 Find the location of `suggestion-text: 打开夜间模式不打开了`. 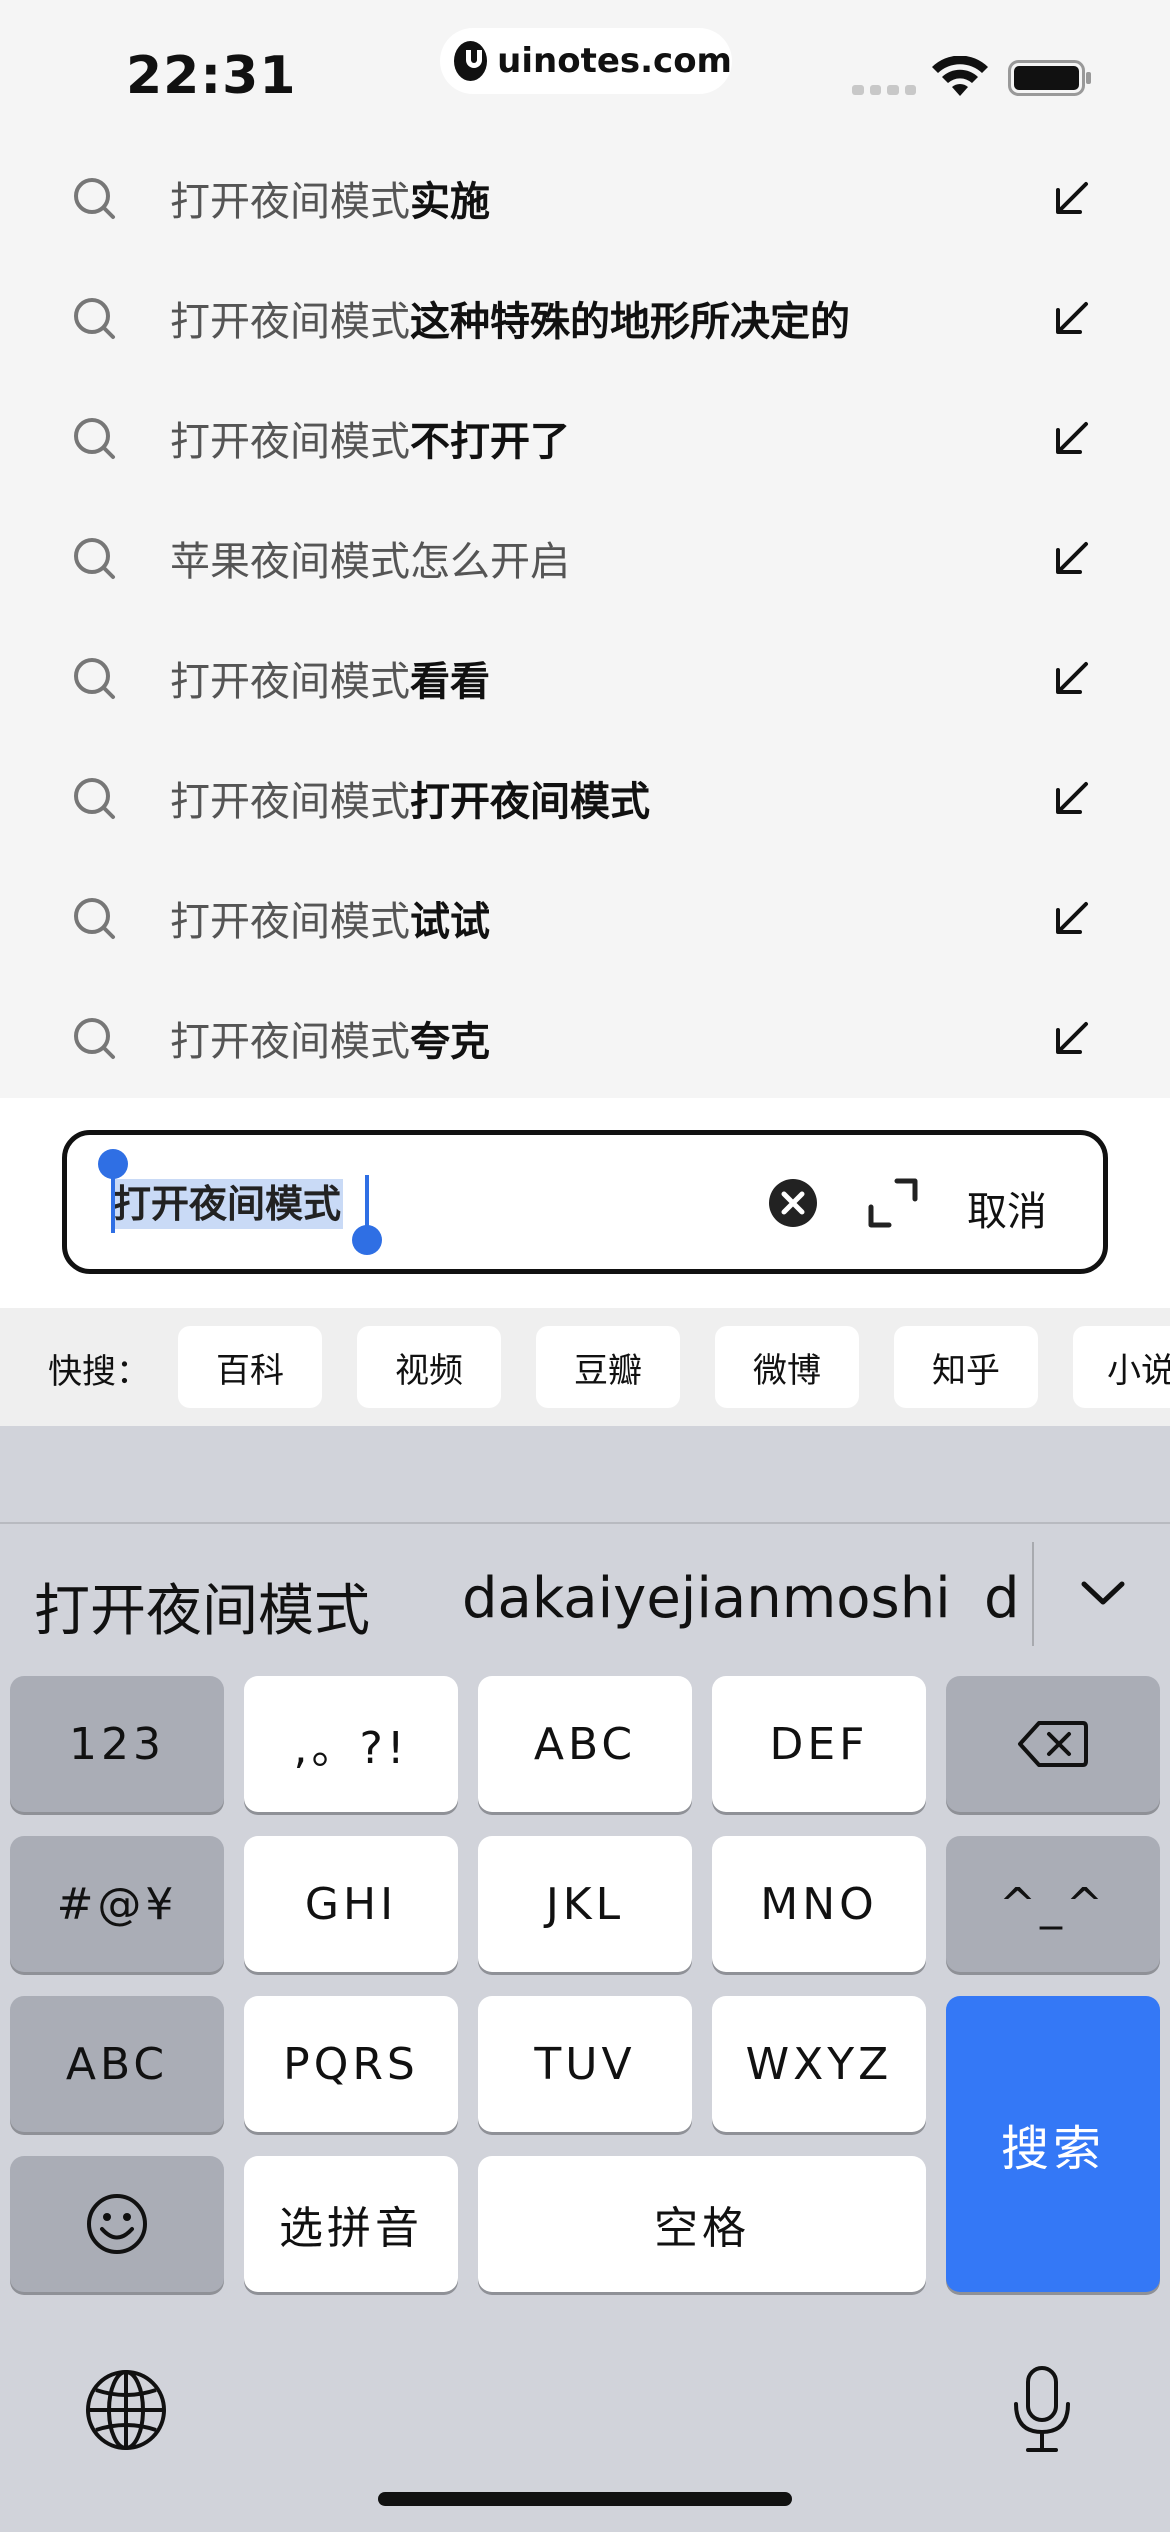

suggestion-text: 打开夜间模式不打开了 is located at coordinates (370, 438).